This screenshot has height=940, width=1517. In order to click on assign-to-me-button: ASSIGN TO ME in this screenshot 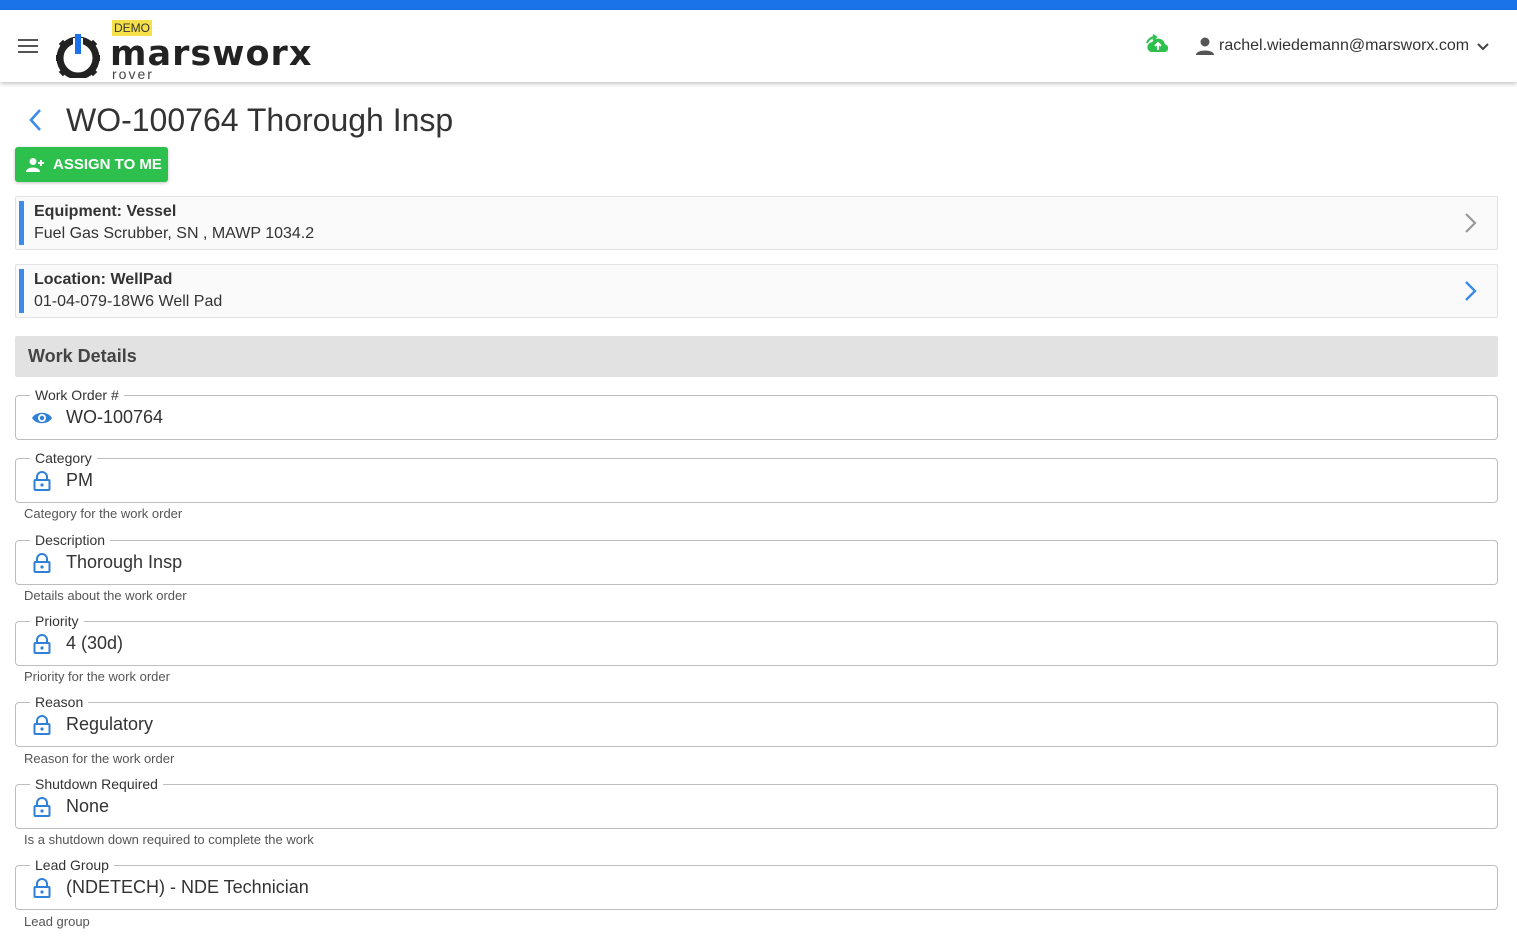, I will do `click(91, 164)`.